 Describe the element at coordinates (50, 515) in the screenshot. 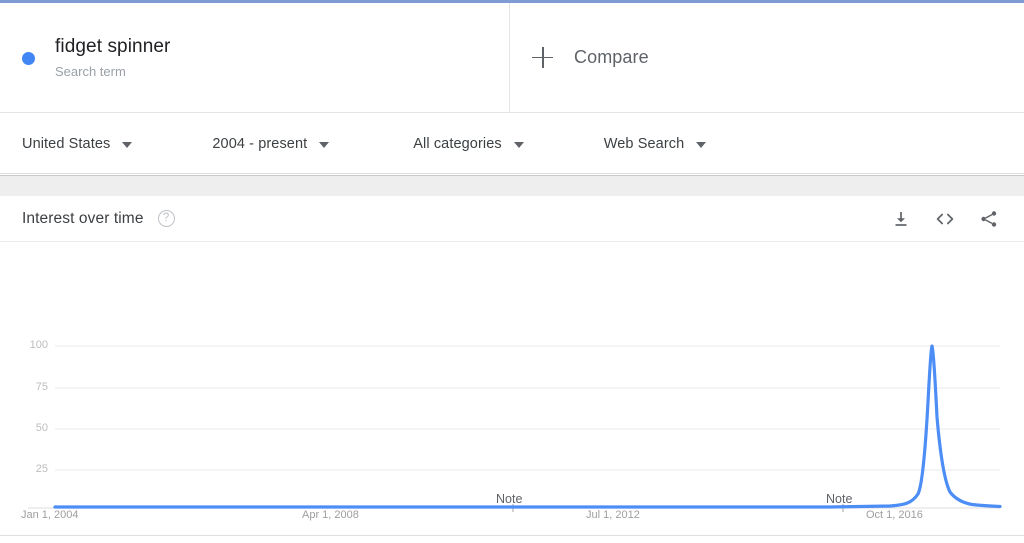

I see `x-tick-label: Jan 1, 2004` at that location.